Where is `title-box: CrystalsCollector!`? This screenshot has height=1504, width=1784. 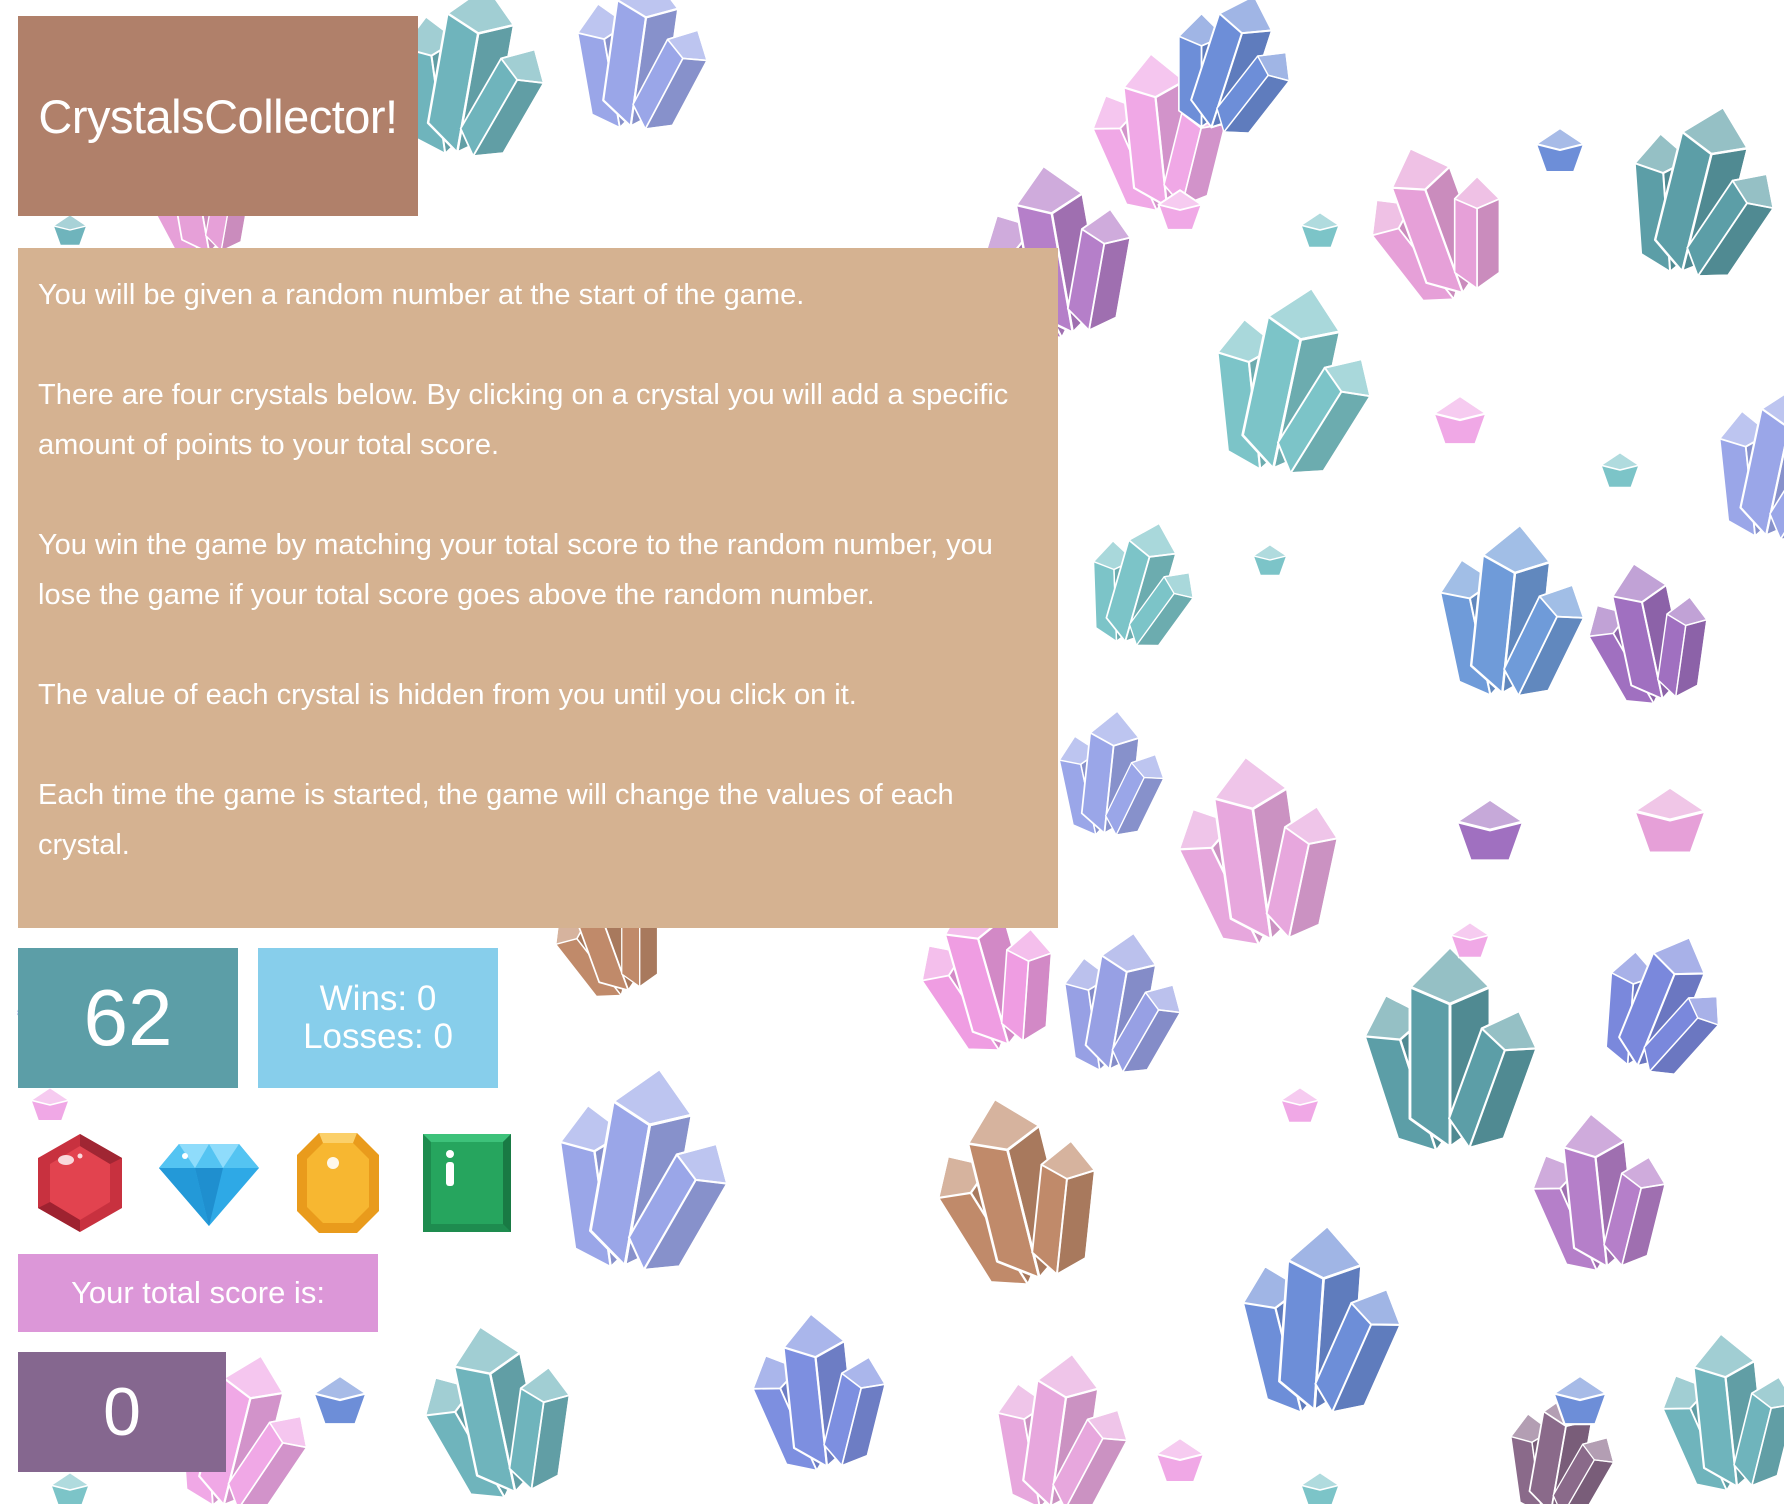 title-box: CrystalsCollector! is located at coordinates (218, 116).